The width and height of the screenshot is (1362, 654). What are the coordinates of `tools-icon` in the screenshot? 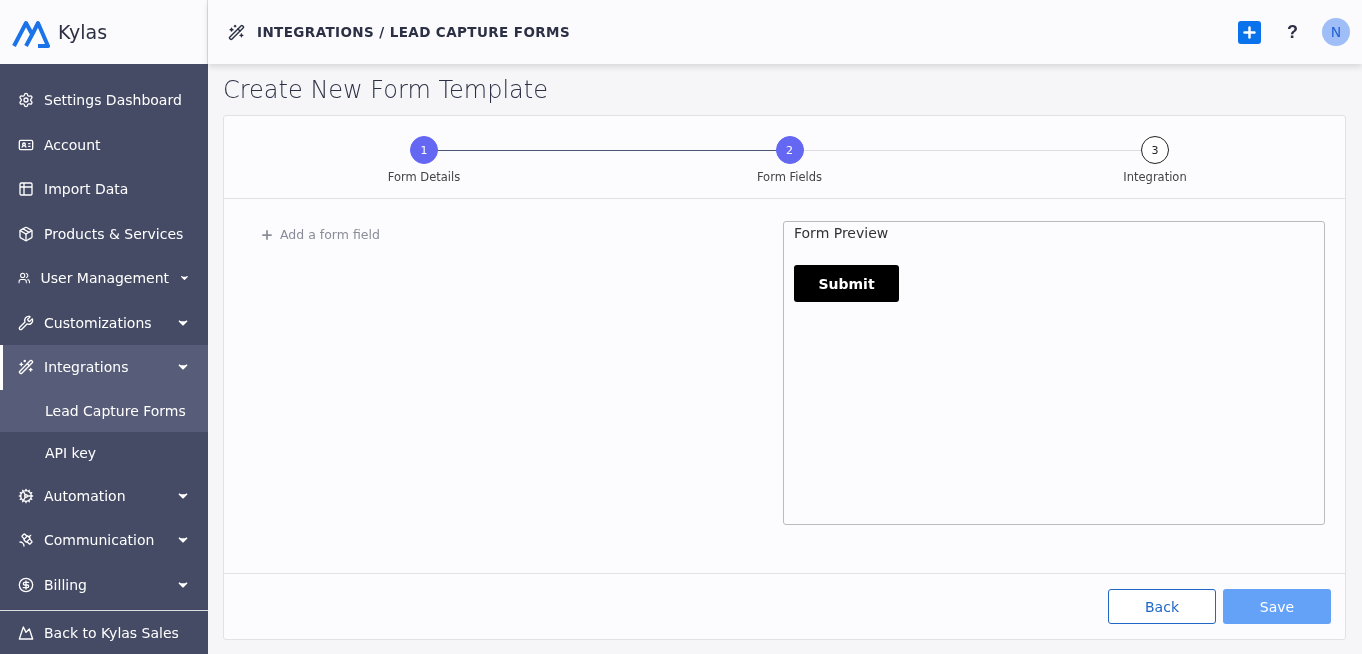 It's located at (26, 322).